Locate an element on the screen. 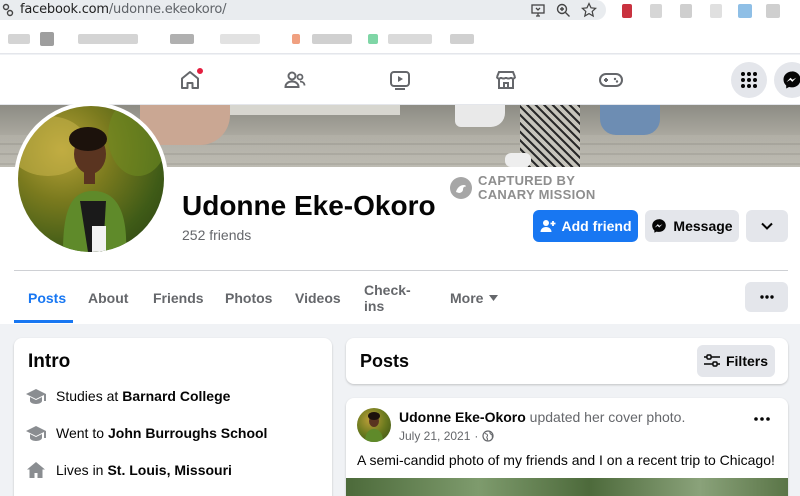 This screenshot has height=496, width=800. tab-about: About is located at coordinates (108, 297).